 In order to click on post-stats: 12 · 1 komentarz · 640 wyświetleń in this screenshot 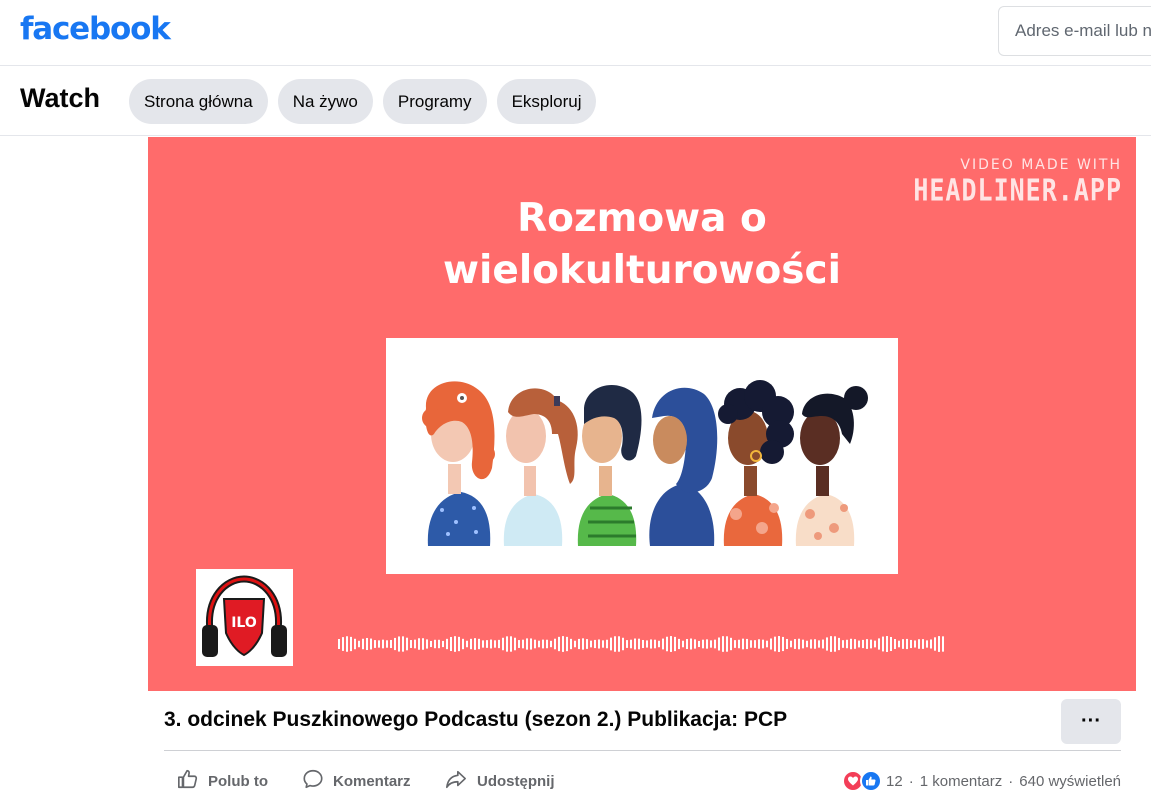, I will do `click(981, 781)`.